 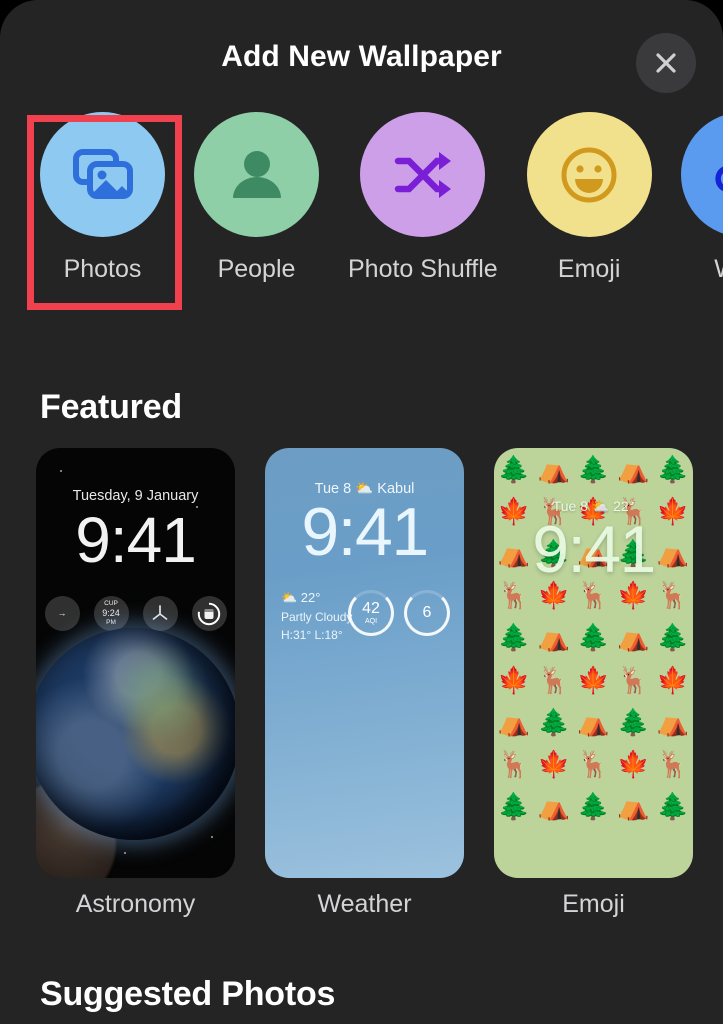 What do you see at coordinates (423, 269) in the screenshot?
I see `category-photo-shuffle-label: Photo Shuffle` at bounding box center [423, 269].